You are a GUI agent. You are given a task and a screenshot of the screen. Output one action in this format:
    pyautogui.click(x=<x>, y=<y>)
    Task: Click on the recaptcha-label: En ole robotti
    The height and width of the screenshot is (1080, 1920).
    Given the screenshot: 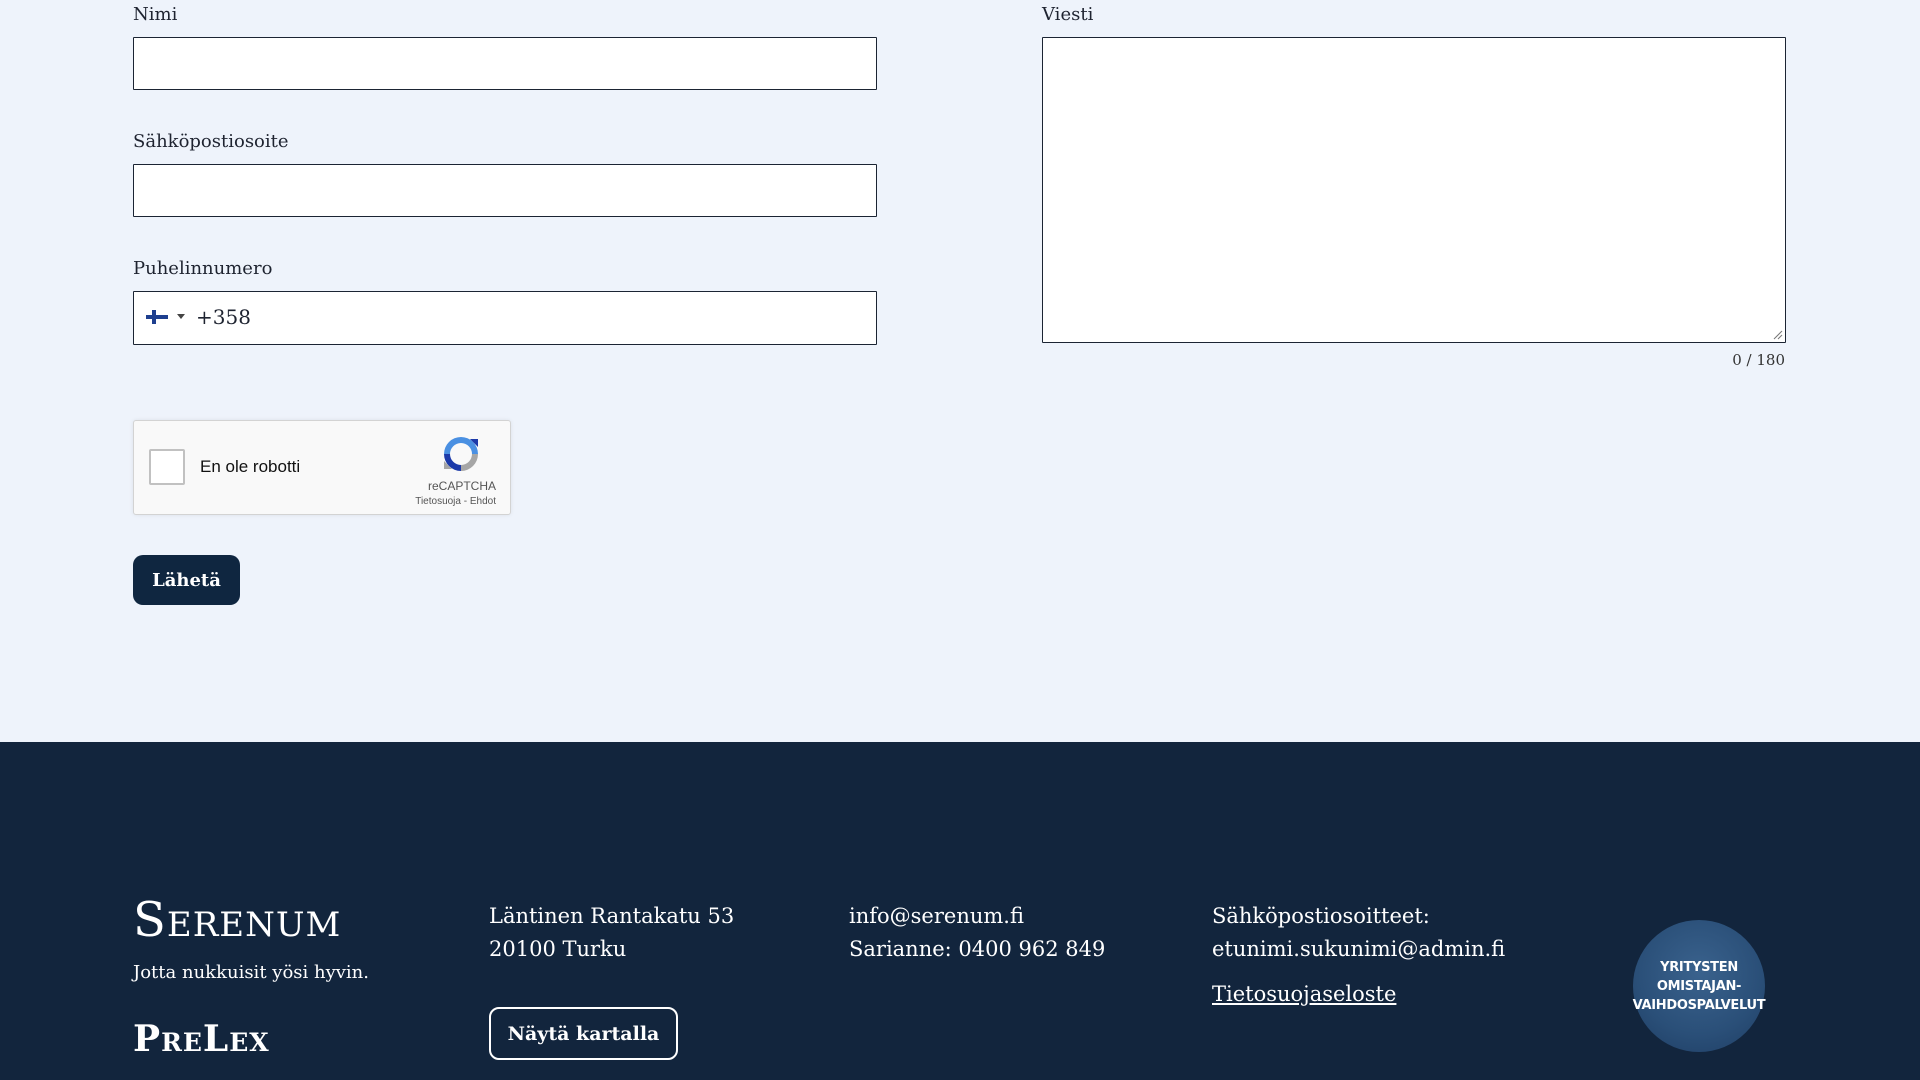 What is the action you would take?
    pyautogui.click(x=250, y=466)
    